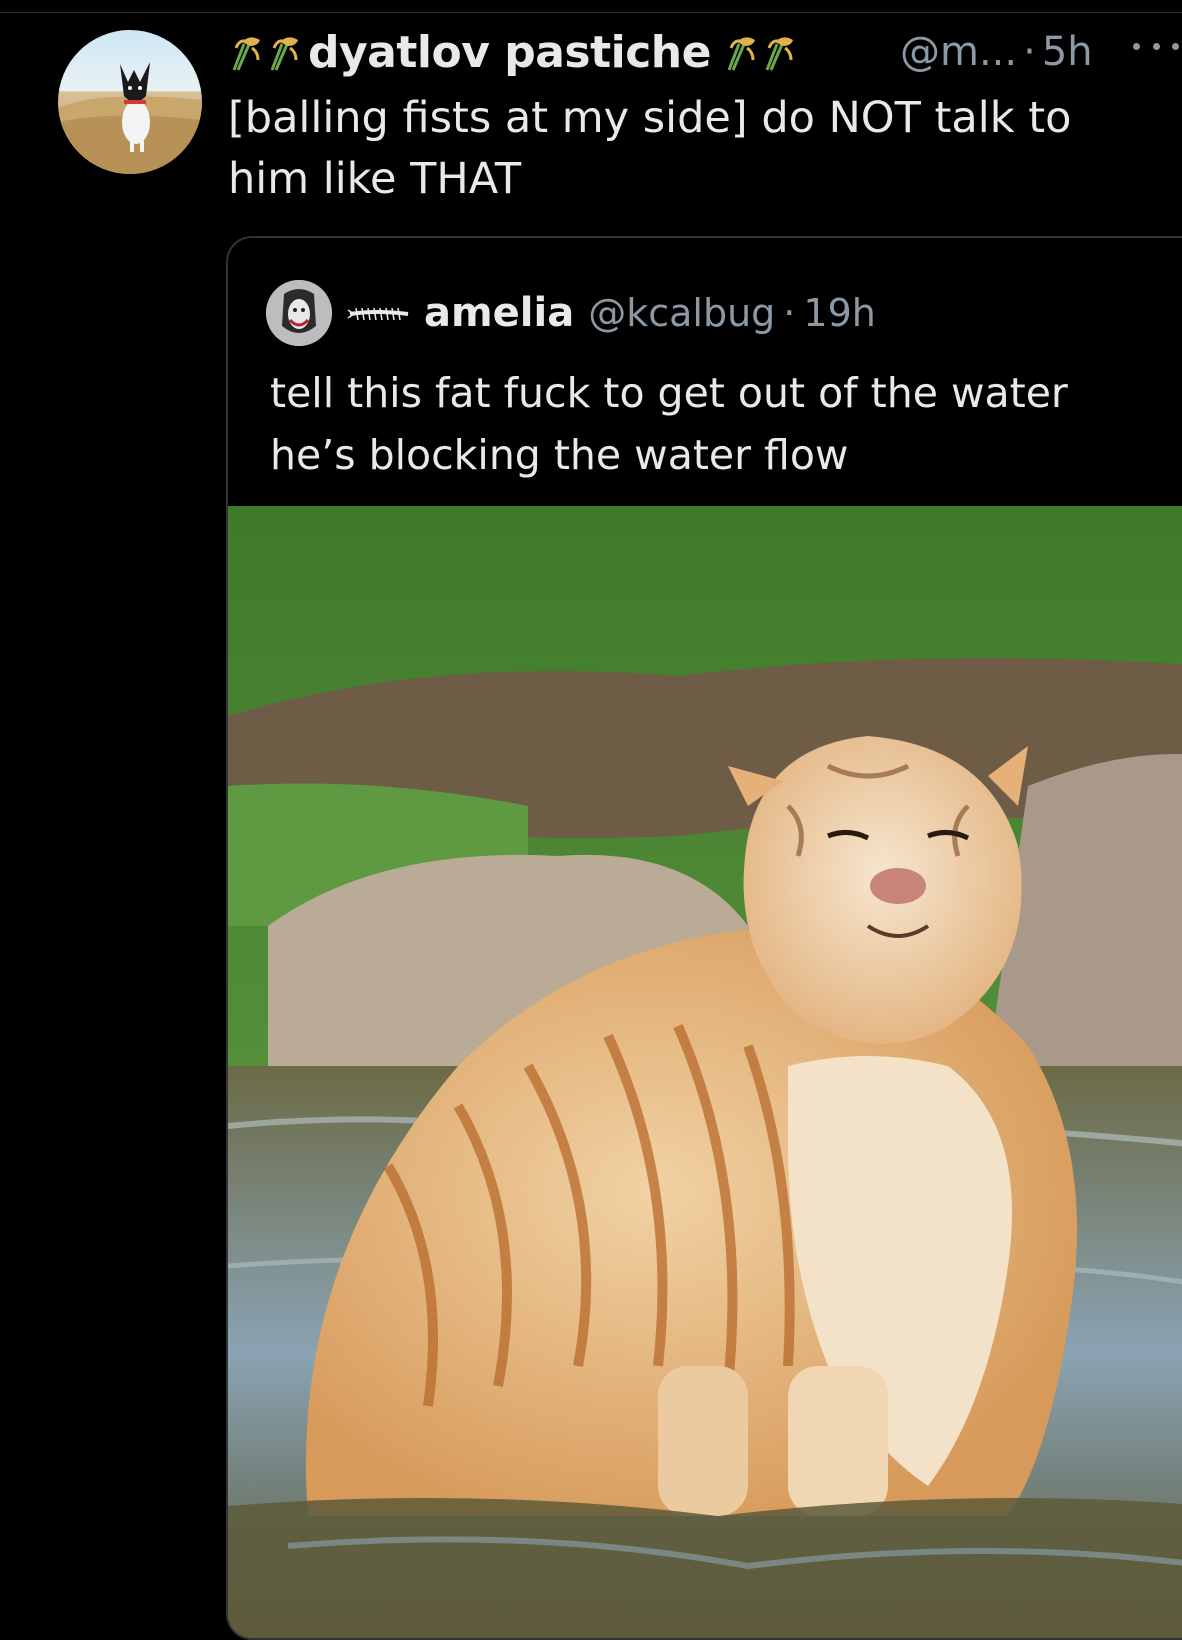  I want to click on quoted-header: amelia @kcalbug · 19h, so click(611, 313).